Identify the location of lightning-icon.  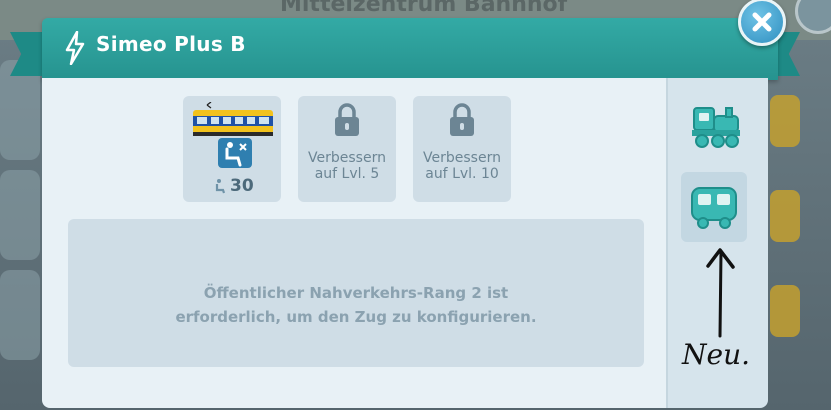
(75, 49).